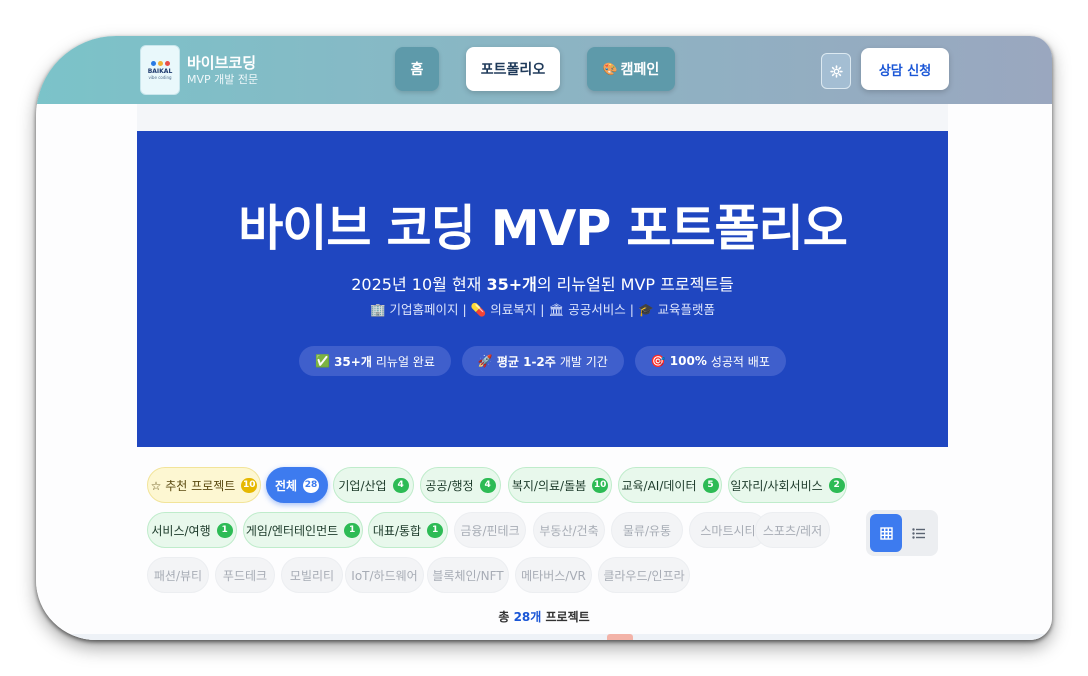 This screenshot has width=1088, height=676. I want to click on filter-chip: 물류/유통, so click(647, 530).